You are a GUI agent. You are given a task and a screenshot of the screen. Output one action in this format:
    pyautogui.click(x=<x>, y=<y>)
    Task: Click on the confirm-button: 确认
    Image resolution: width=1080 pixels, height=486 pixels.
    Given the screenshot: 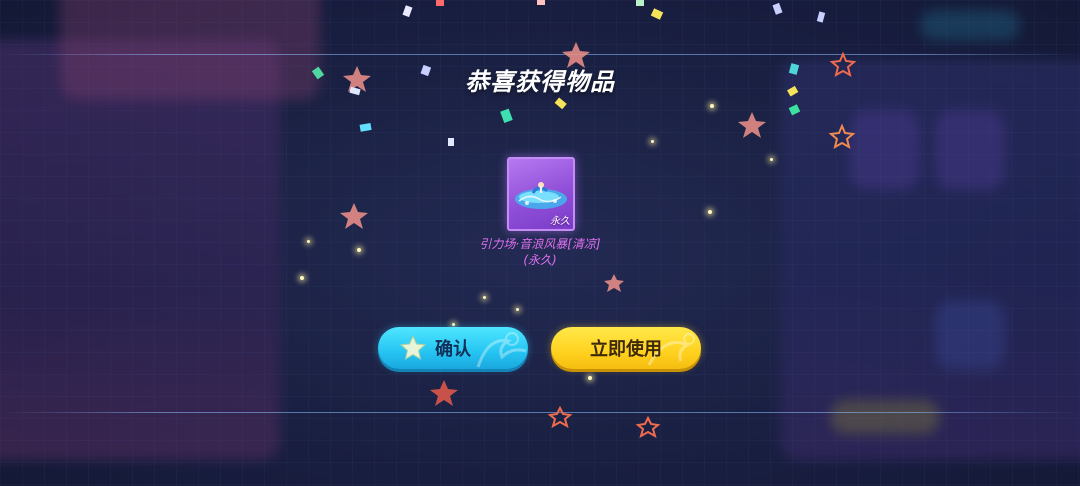 What is the action you would take?
    pyautogui.click(x=453, y=348)
    